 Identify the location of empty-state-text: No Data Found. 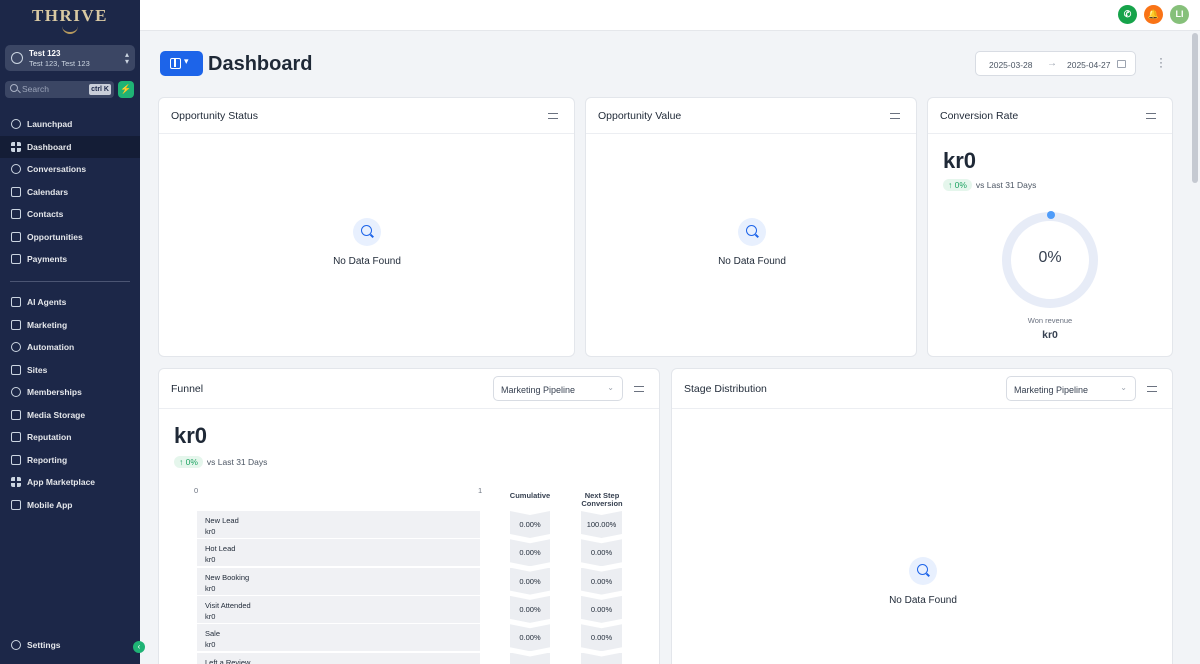
(367, 261).